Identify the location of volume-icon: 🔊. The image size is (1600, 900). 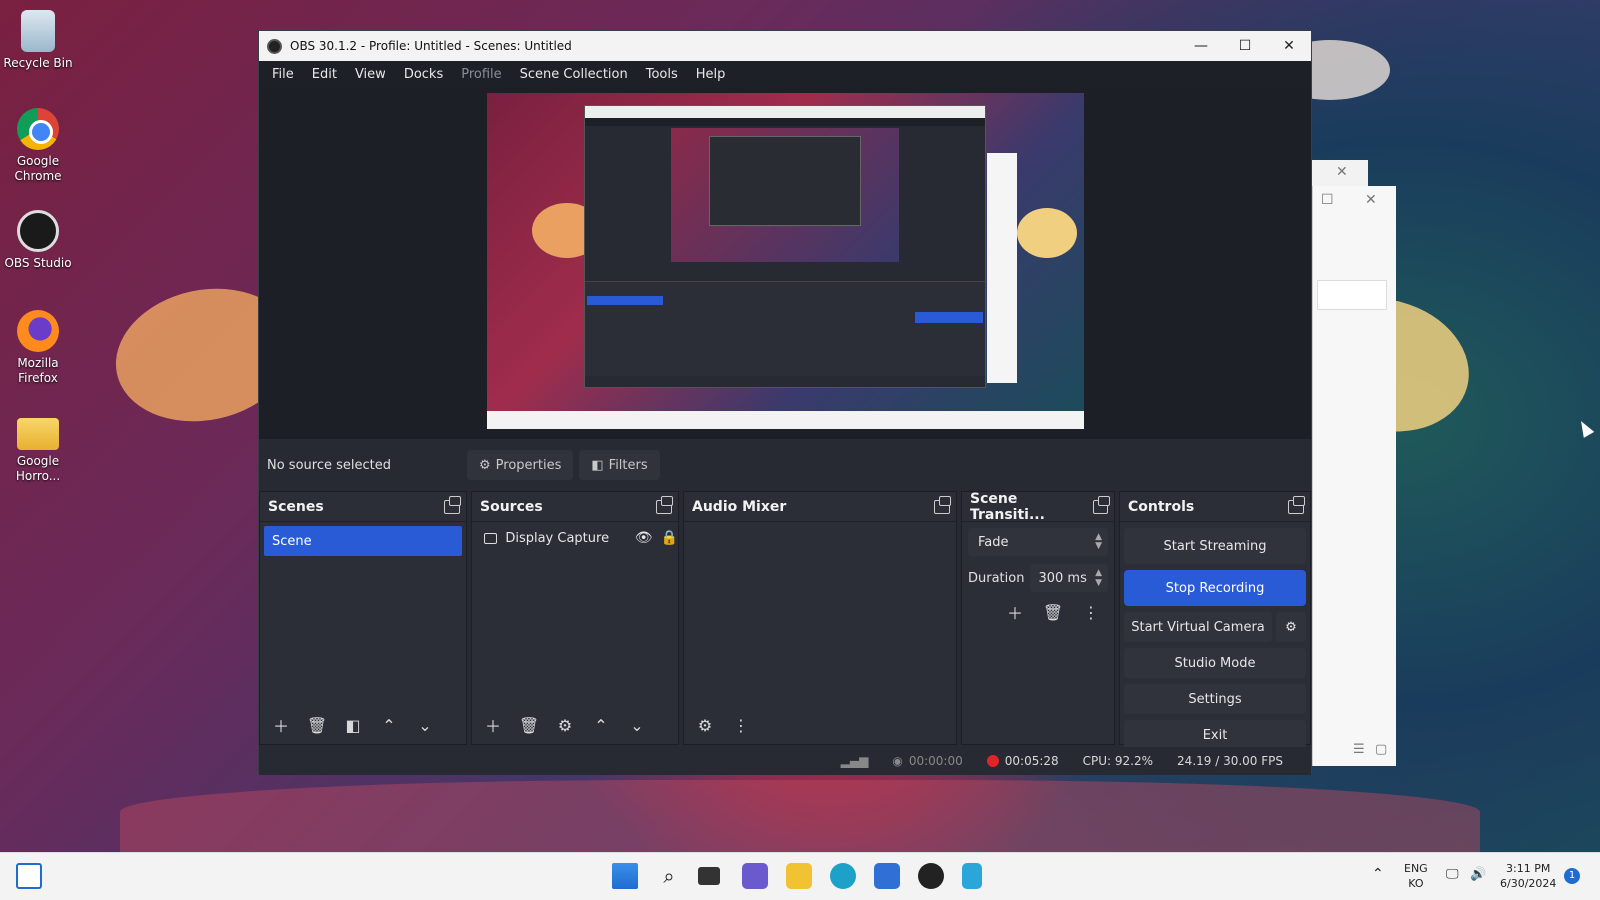
(1478, 874).